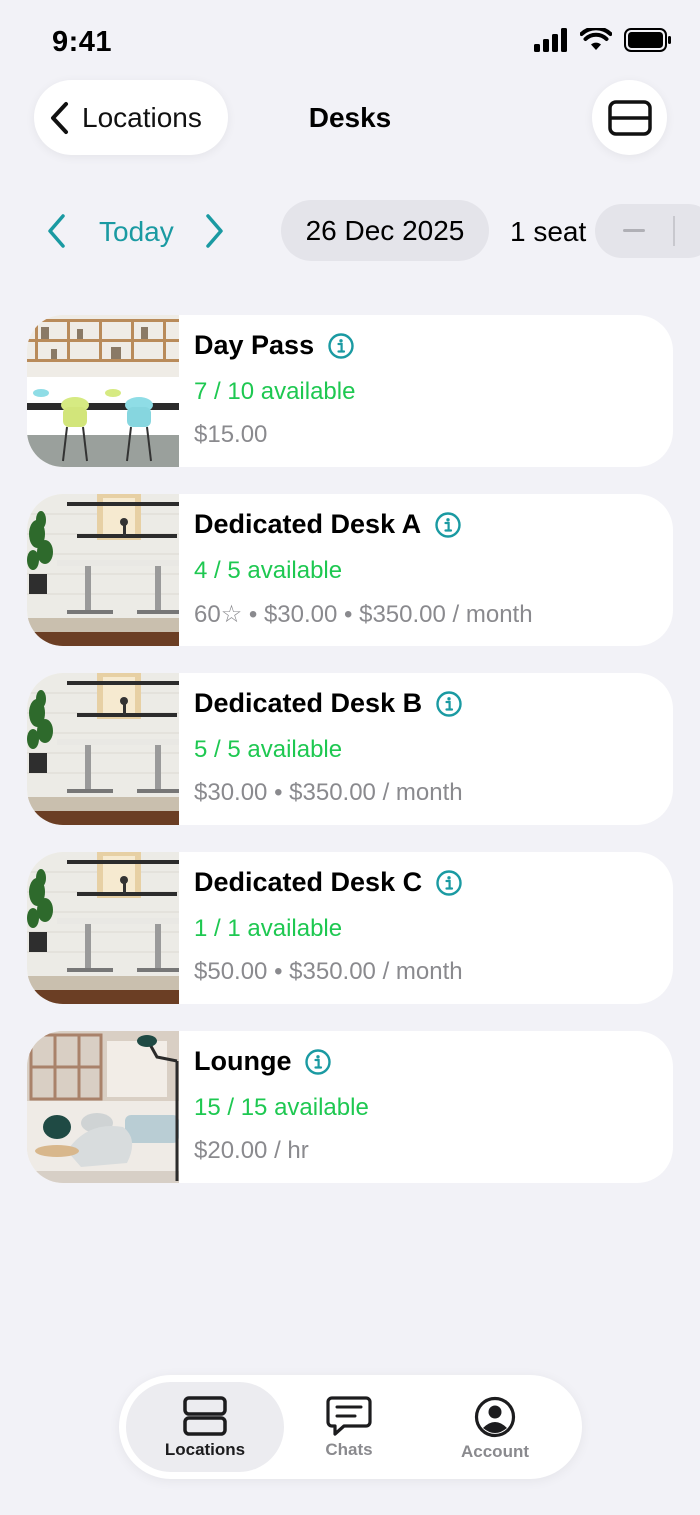 The width and height of the screenshot is (700, 1515). I want to click on status-time: 9:41, so click(82, 42).